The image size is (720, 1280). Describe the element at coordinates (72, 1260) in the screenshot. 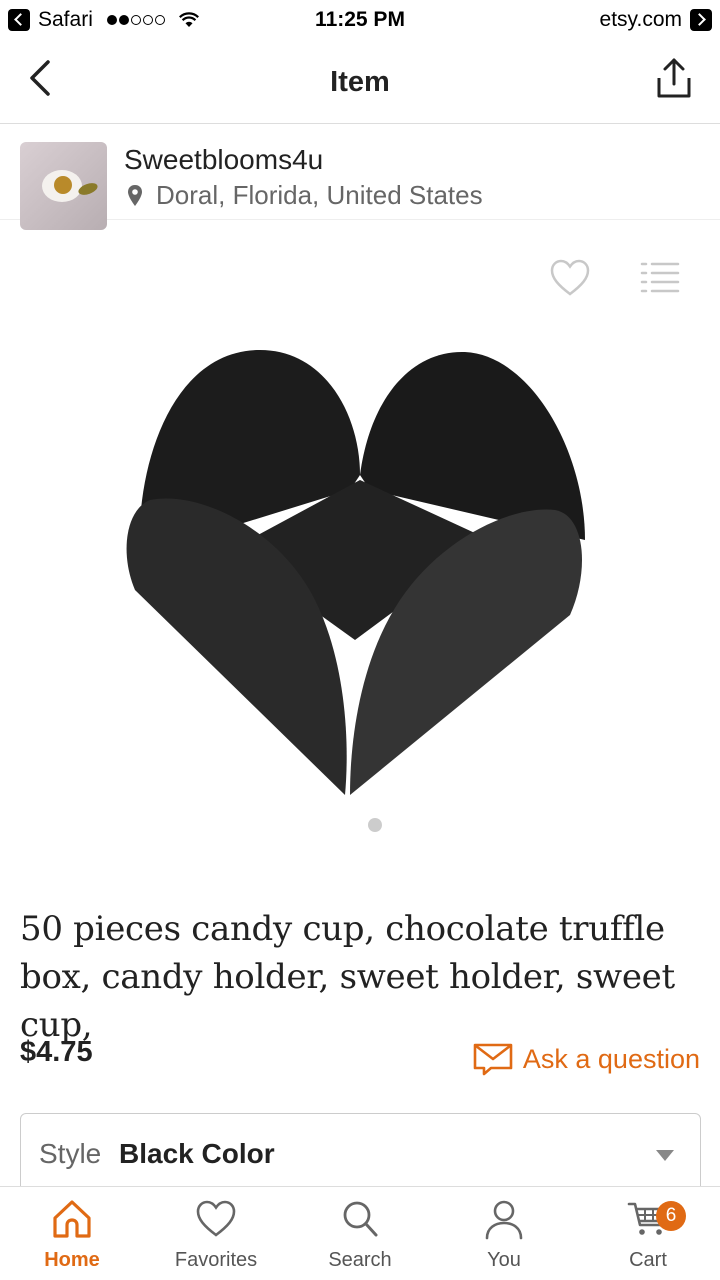

I see `tab-home-label: Home` at that location.